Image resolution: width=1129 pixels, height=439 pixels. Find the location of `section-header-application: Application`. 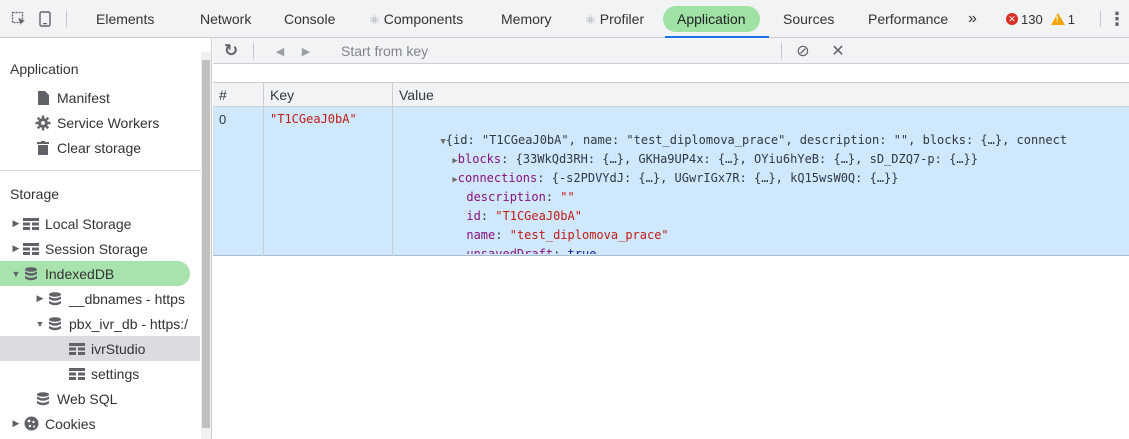

section-header-application: Application is located at coordinates (44, 69).